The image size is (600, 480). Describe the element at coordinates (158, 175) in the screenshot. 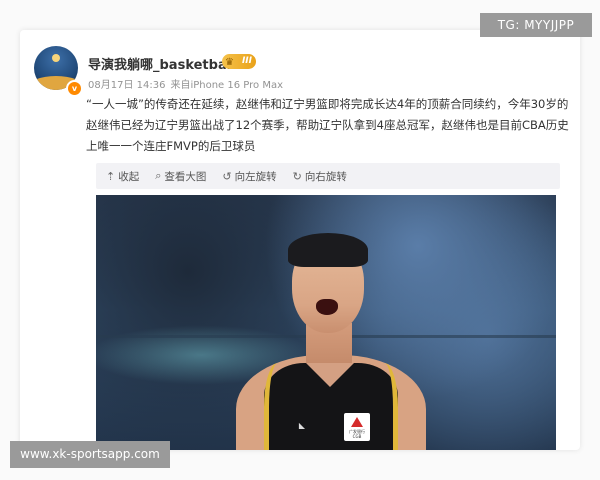

I see `magnifier-icon: ⌕` at that location.